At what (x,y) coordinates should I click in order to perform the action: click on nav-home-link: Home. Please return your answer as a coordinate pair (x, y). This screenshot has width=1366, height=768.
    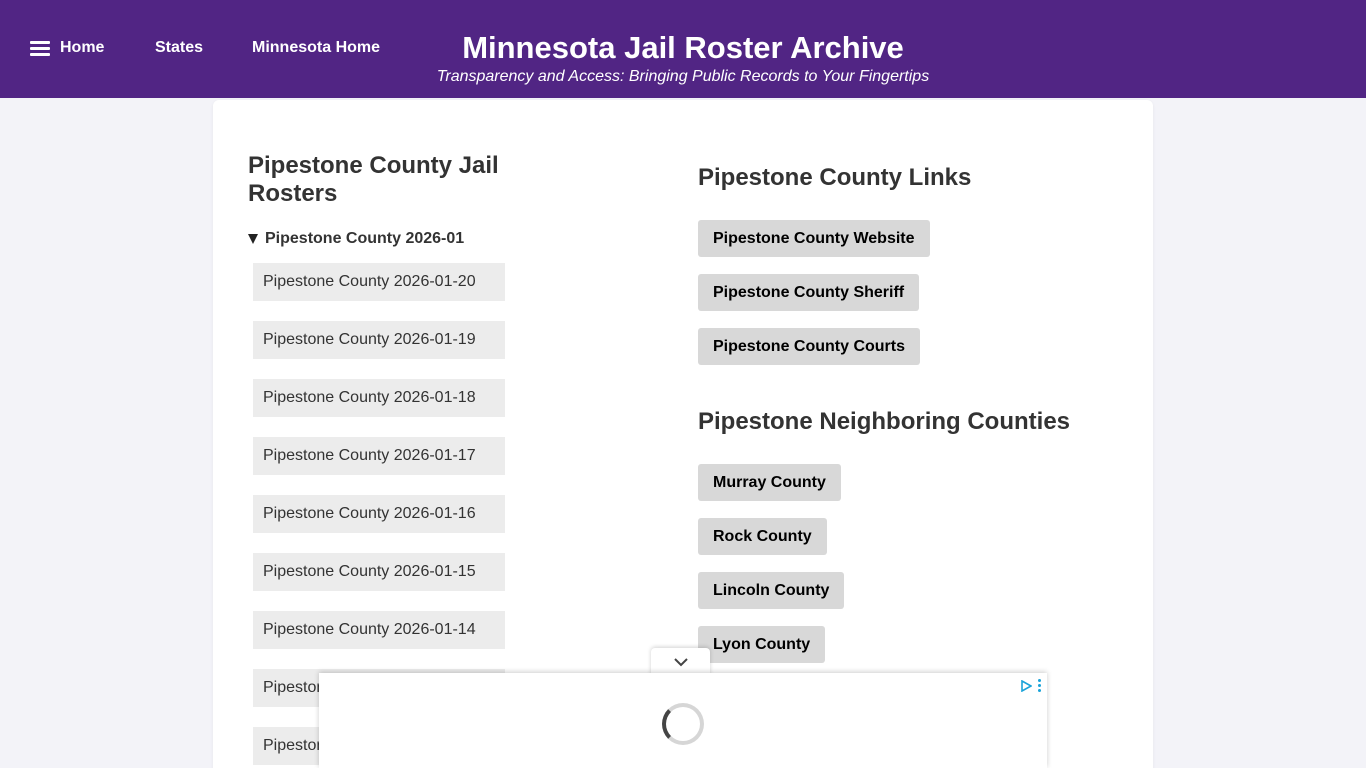
    Looking at the image, I should click on (67, 48).